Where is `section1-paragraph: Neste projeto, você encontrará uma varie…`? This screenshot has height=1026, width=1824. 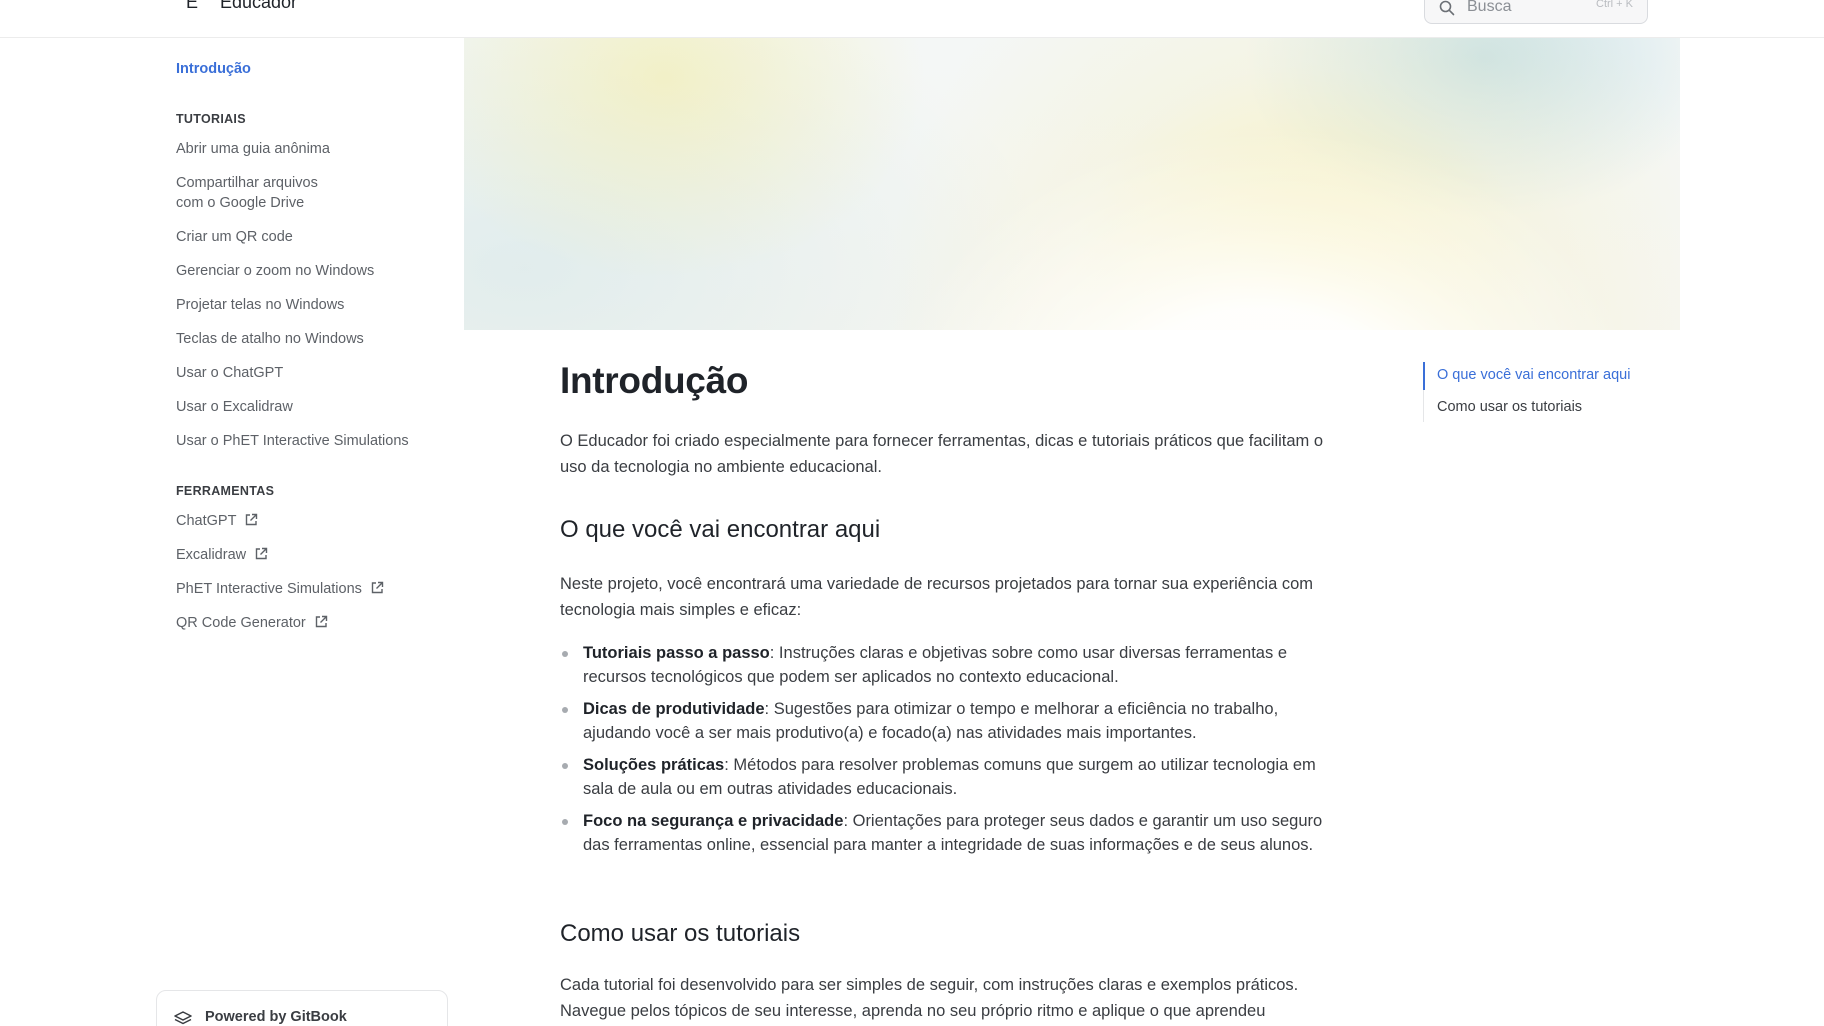 section1-paragraph: Neste projeto, você encontrará uma varie… is located at coordinates (936, 597).